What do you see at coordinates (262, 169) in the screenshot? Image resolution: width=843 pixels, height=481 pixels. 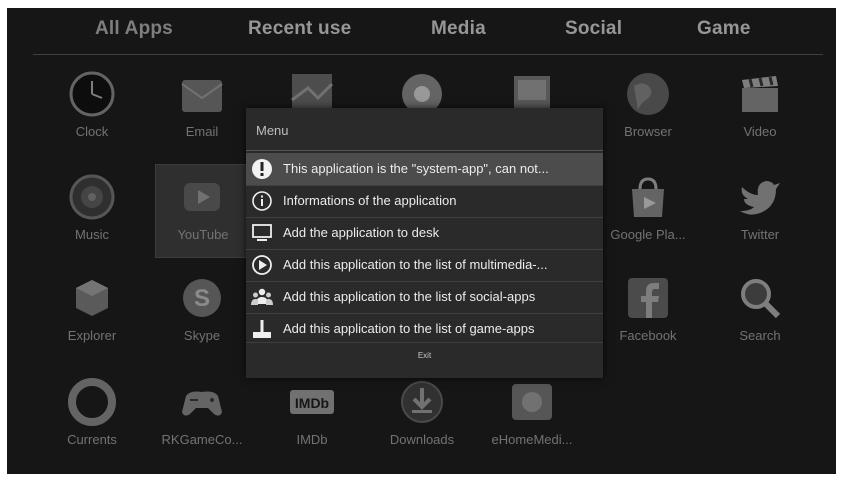 I see `exclamation-icon` at bounding box center [262, 169].